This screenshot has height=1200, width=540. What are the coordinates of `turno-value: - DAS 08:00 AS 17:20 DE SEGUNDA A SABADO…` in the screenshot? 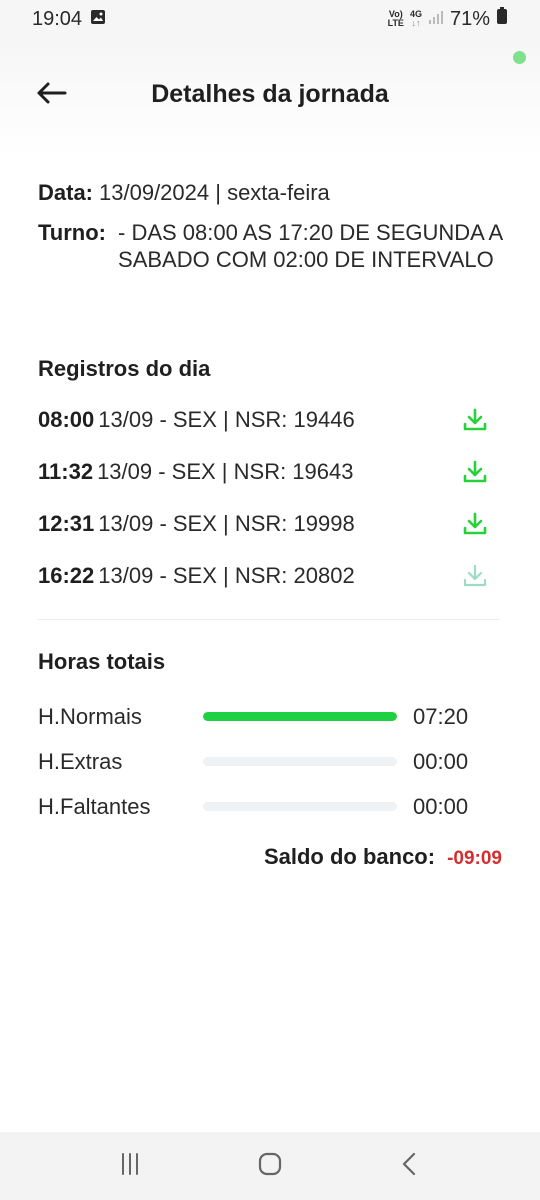 It's located at (310, 246).